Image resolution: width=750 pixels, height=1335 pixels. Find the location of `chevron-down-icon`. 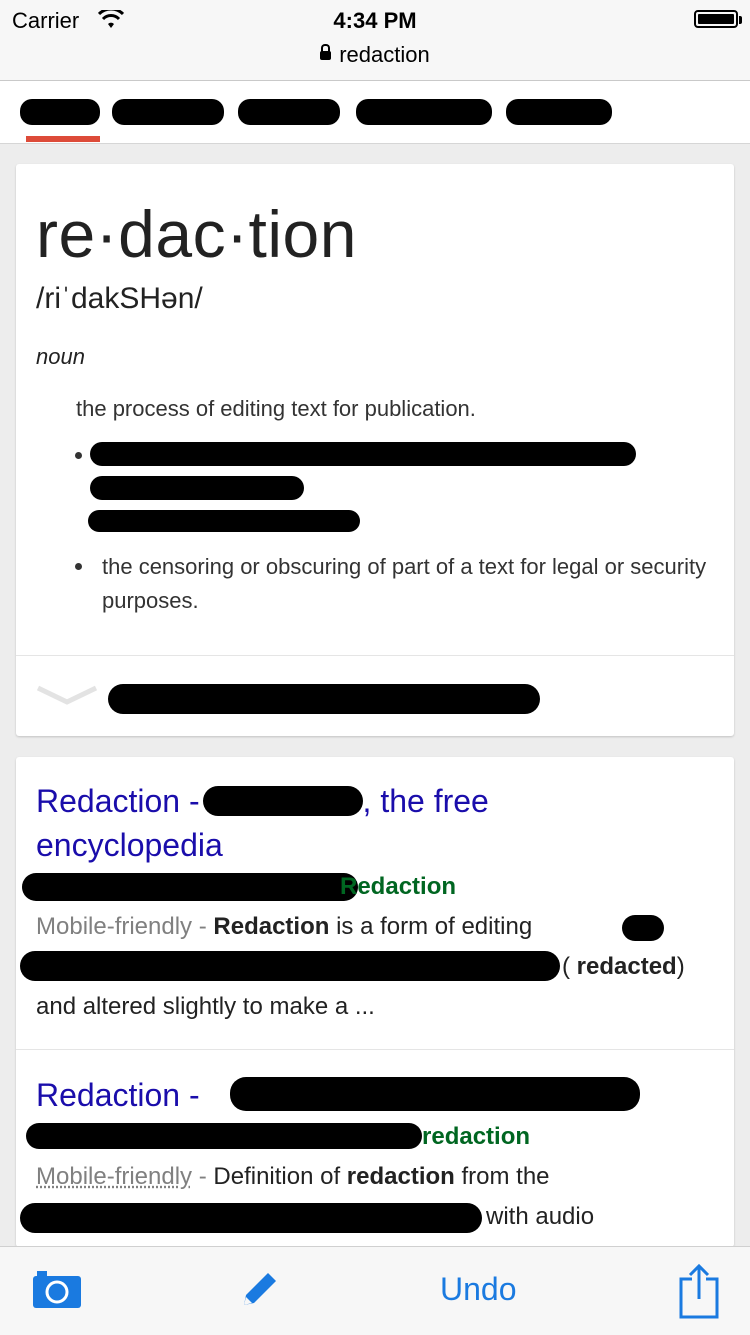

chevron-down-icon is located at coordinates (67, 693).